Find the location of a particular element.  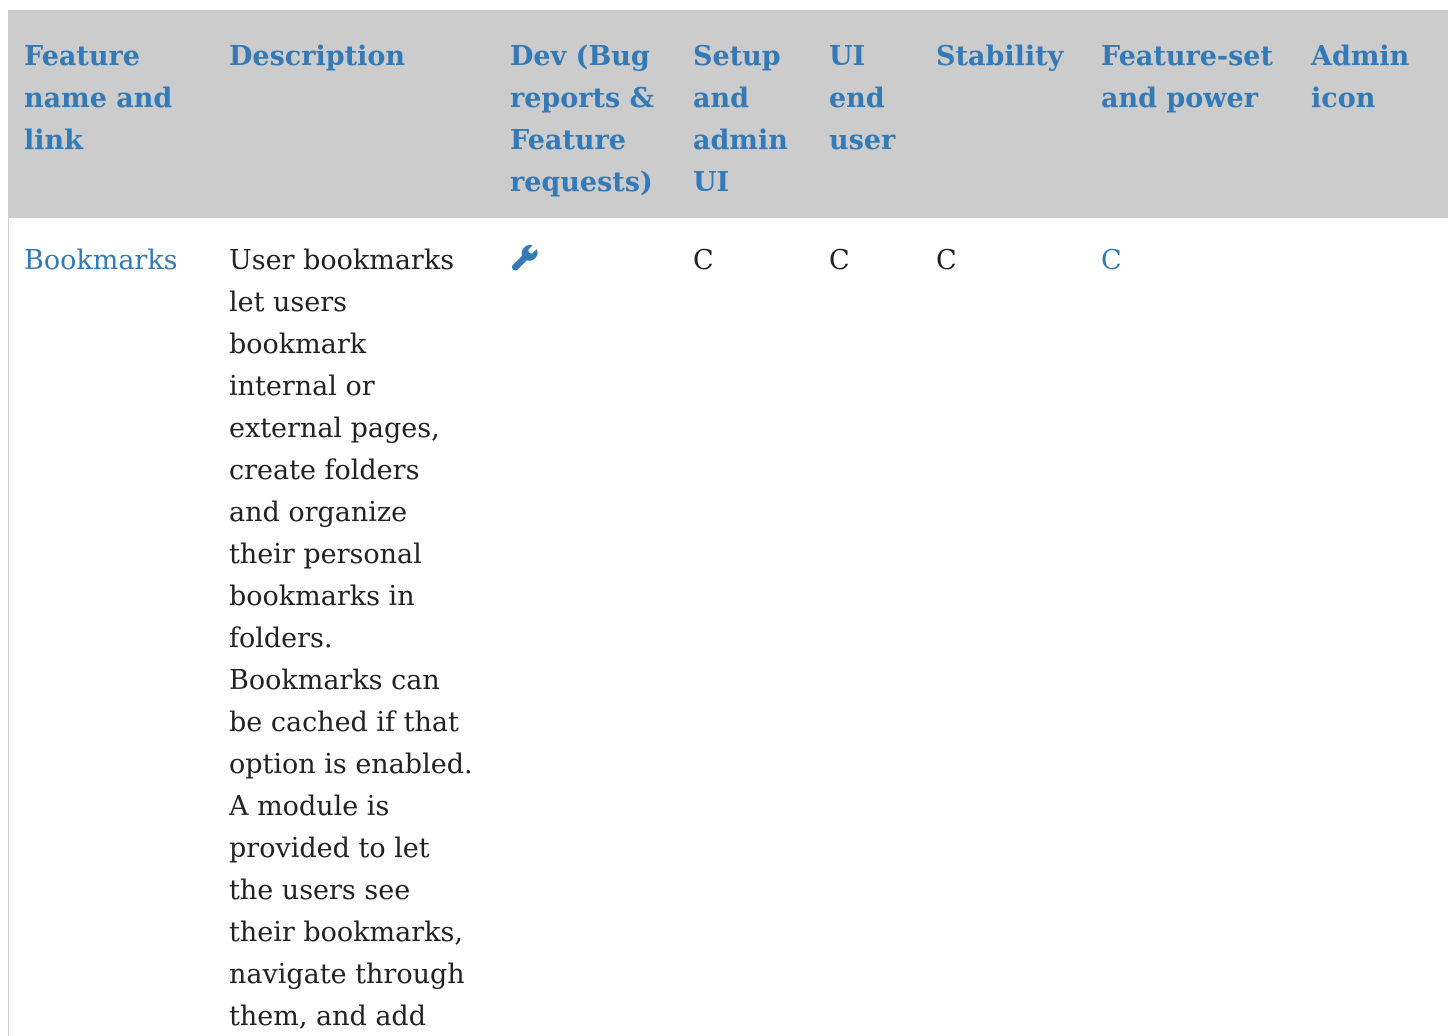

header-feature-name: Feature name and link is located at coordinates (110, 114).